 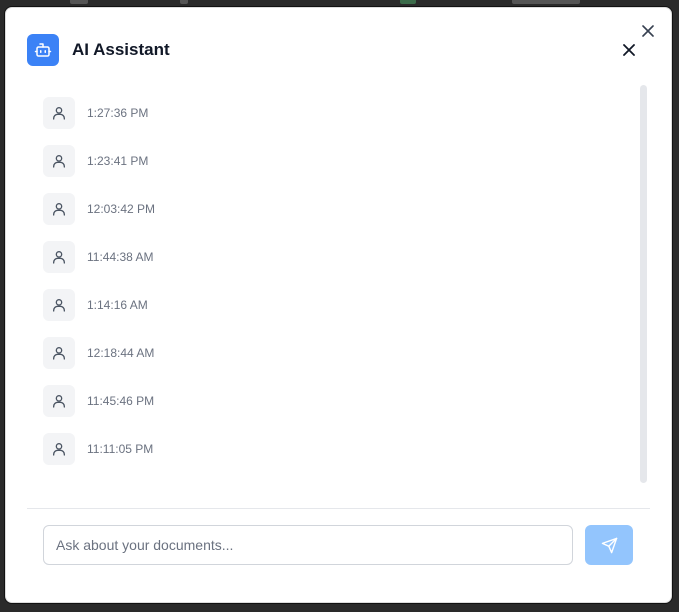 What do you see at coordinates (121, 49) in the screenshot?
I see `dialog-title: AI Assistant` at bounding box center [121, 49].